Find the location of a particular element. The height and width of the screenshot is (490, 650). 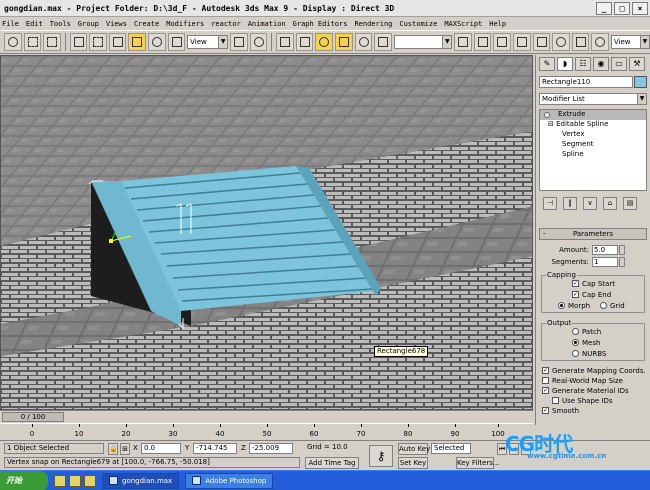

select-by-name-icon is located at coordinates (117, 42).